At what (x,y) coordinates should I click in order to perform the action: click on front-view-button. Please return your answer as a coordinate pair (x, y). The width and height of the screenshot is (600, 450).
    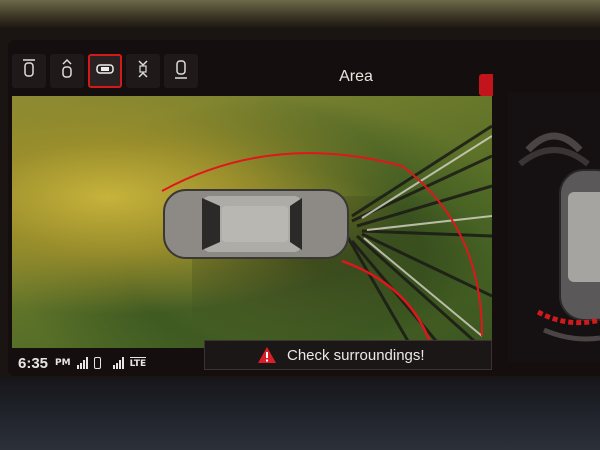
    Looking at the image, I should click on (29, 71).